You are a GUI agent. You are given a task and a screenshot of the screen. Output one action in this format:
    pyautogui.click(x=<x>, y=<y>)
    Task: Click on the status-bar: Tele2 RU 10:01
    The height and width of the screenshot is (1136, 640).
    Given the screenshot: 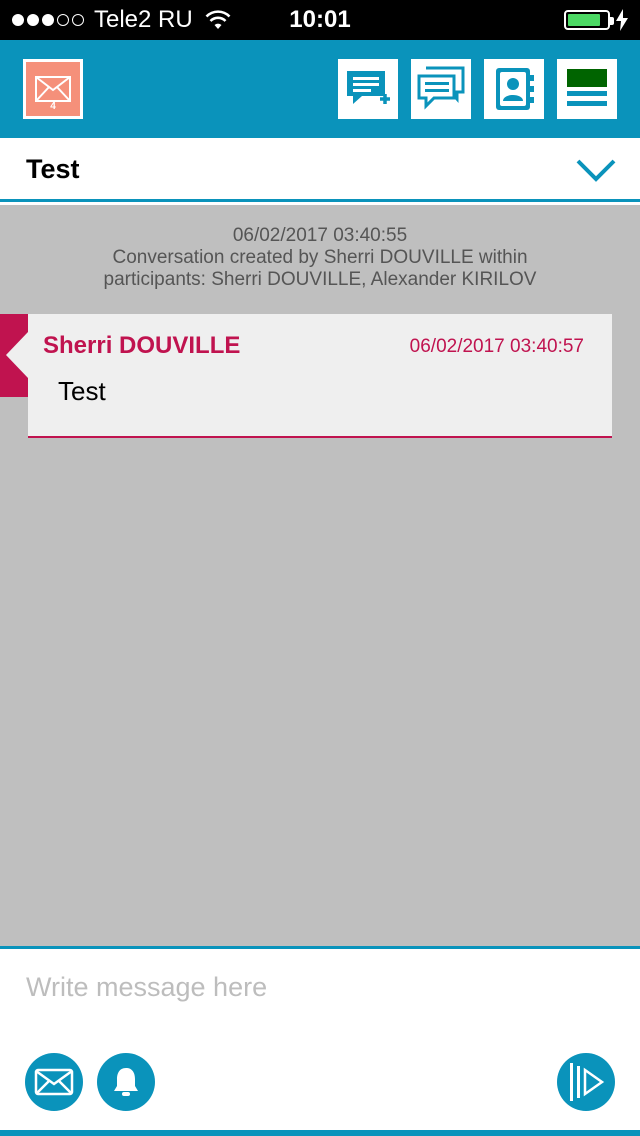 What is the action you would take?
    pyautogui.click(x=320, y=20)
    